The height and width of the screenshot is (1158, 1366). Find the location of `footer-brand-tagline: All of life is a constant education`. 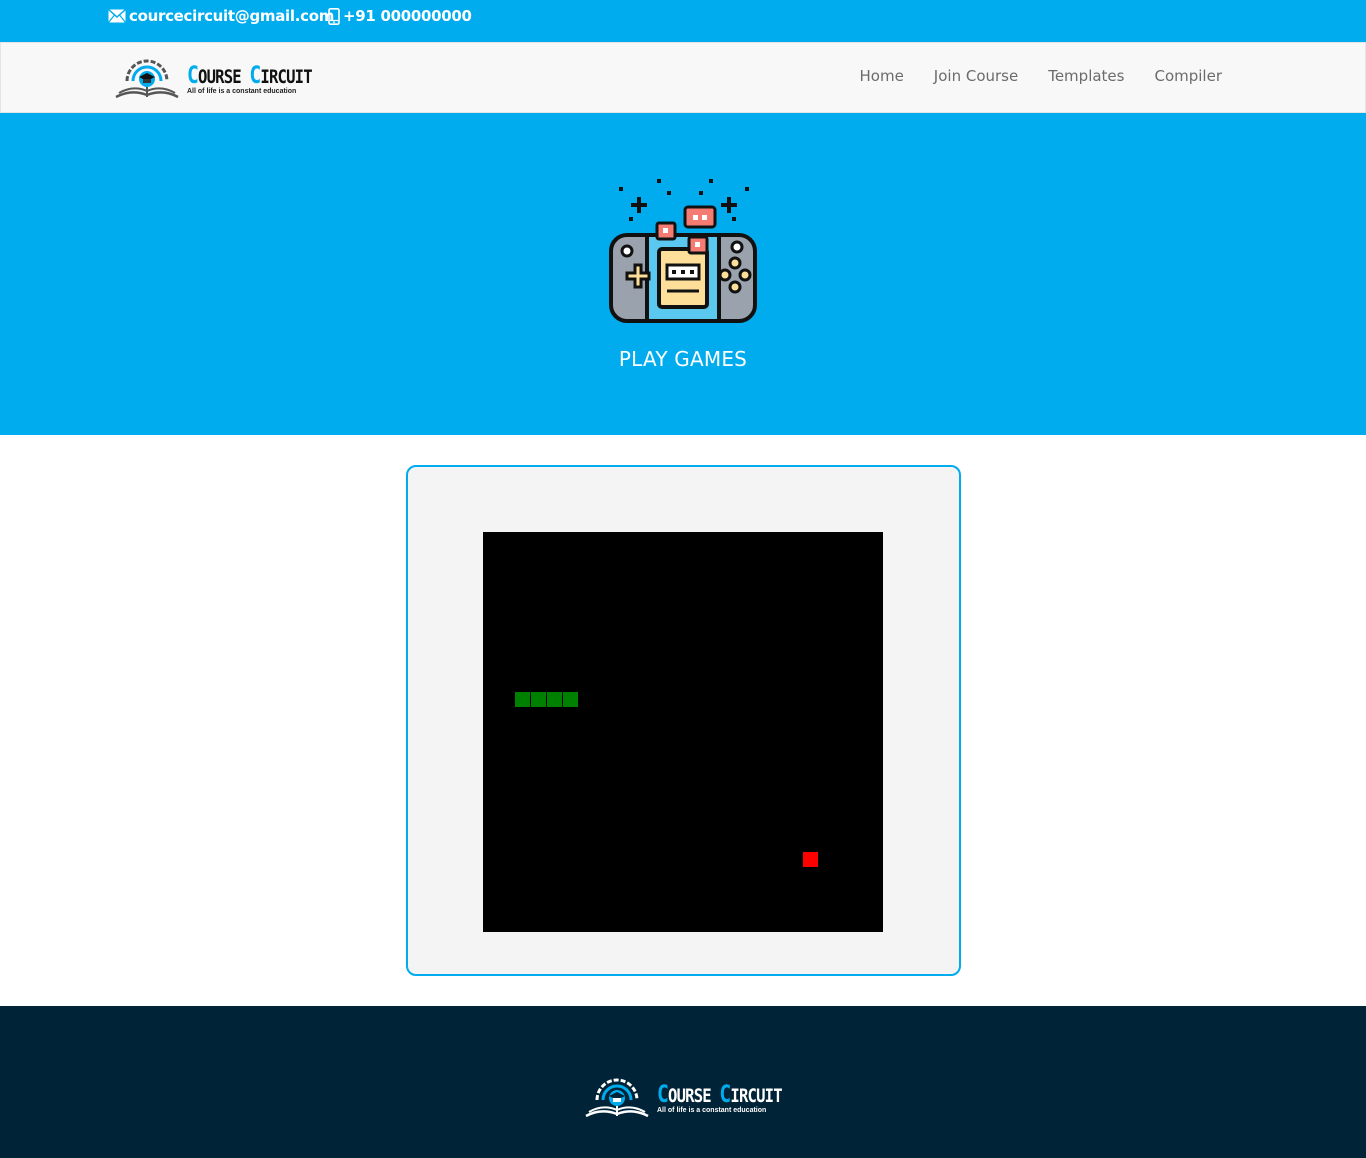

footer-brand-tagline: All of life is a constant education is located at coordinates (712, 1110).